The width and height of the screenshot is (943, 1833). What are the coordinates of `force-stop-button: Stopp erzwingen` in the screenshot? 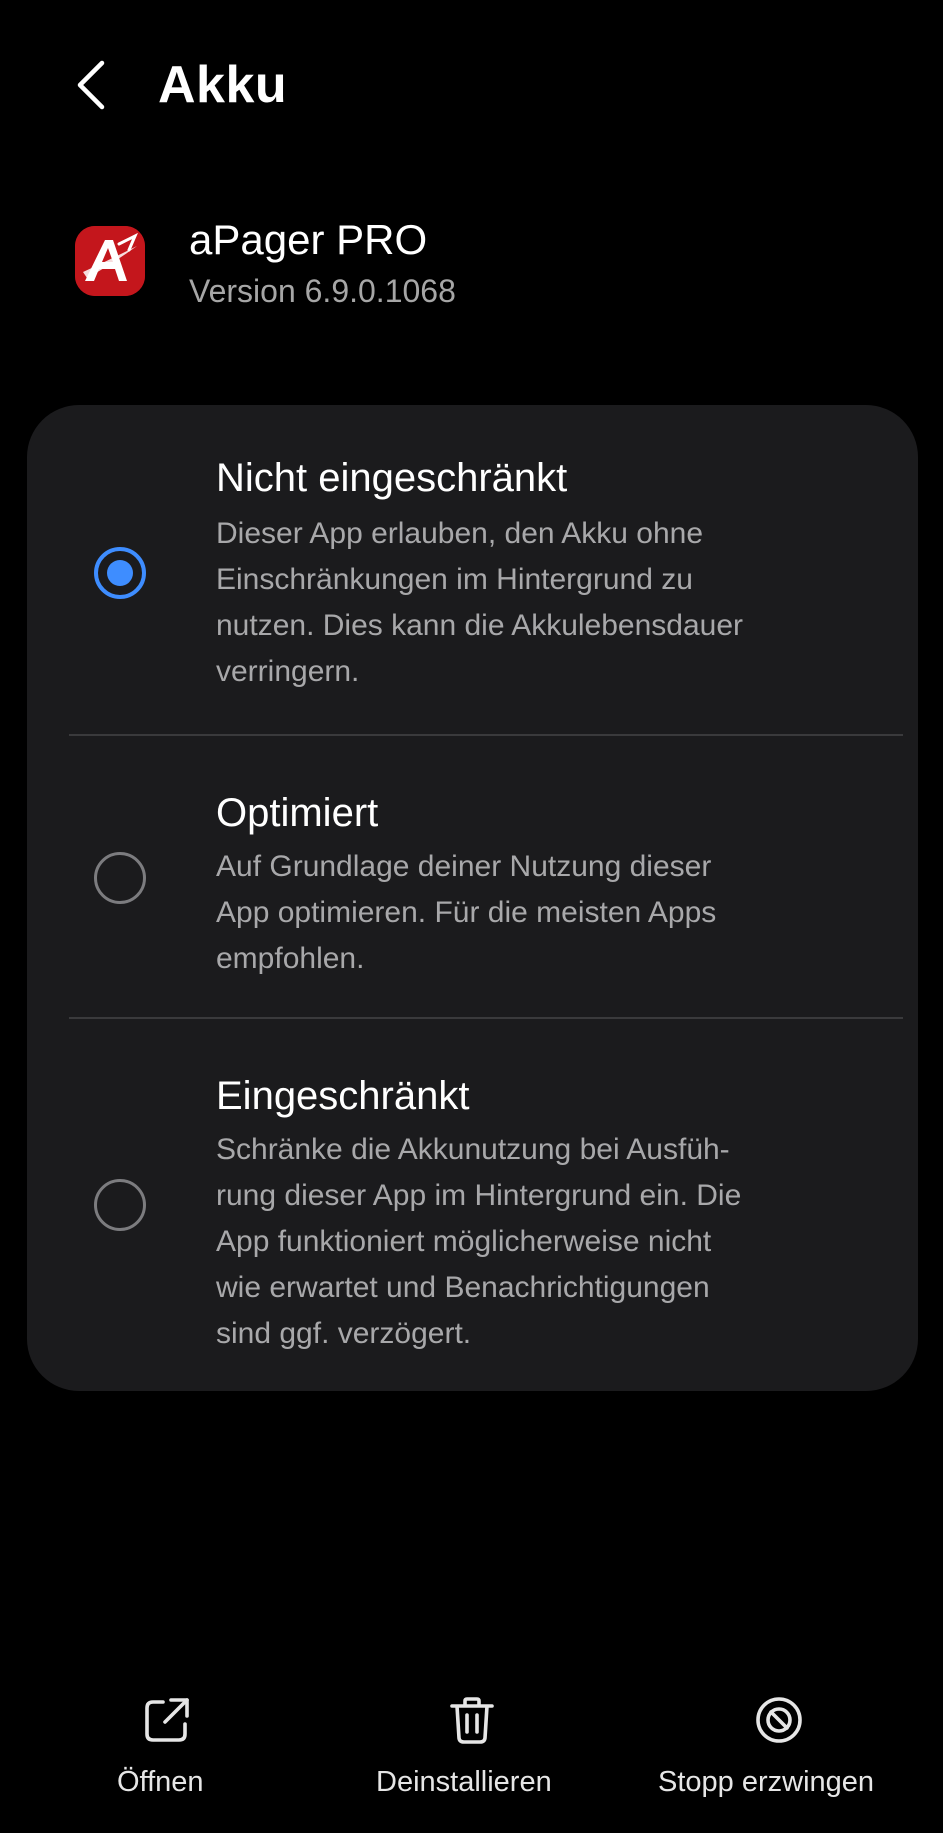 It's located at (780, 1745).